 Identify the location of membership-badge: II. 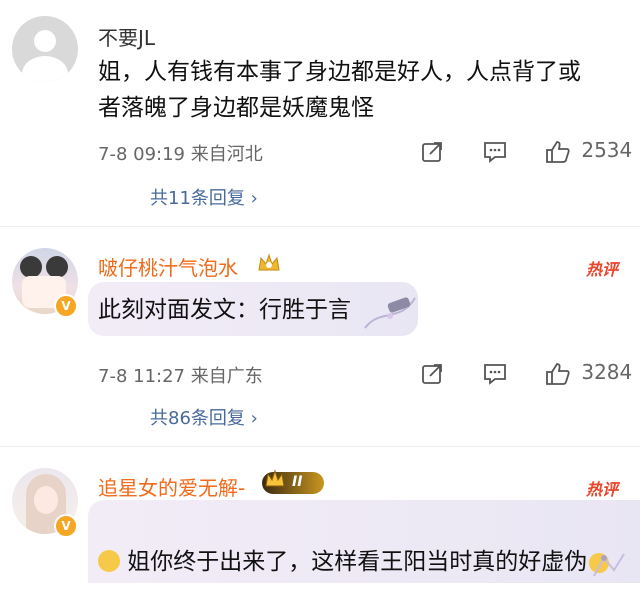
(293, 481).